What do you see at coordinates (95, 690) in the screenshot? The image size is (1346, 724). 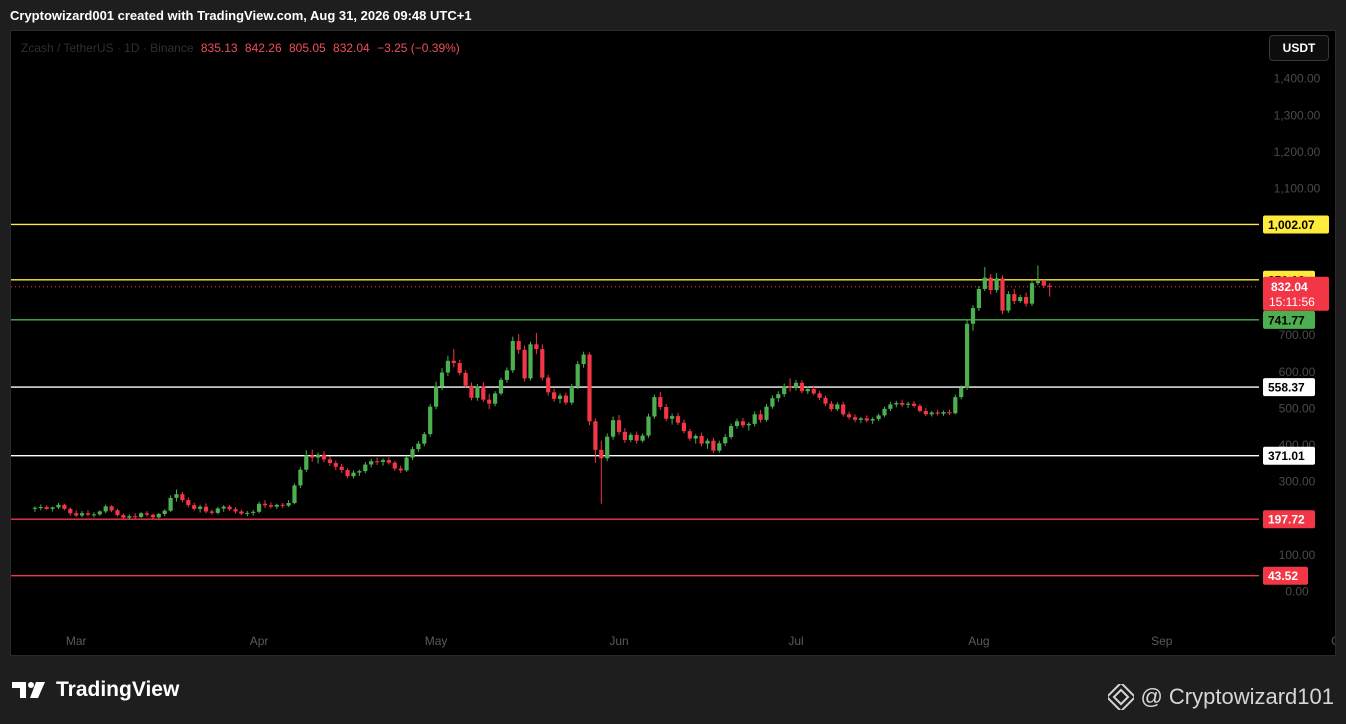 I see `tradingview-logo: TradingView` at bounding box center [95, 690].